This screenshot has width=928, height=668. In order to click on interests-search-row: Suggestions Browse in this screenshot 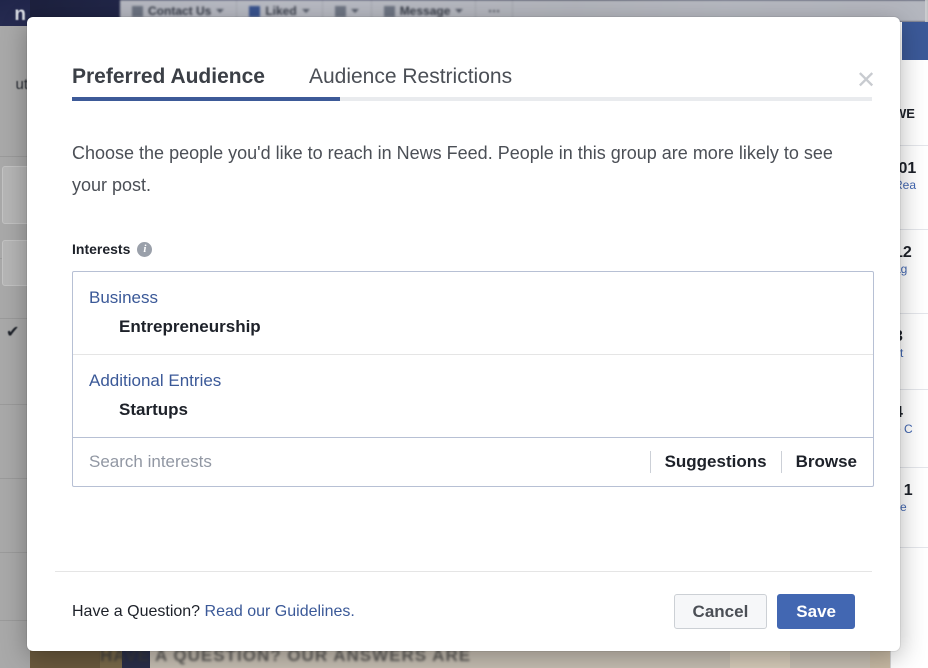, I will do `click(473, 461)`.